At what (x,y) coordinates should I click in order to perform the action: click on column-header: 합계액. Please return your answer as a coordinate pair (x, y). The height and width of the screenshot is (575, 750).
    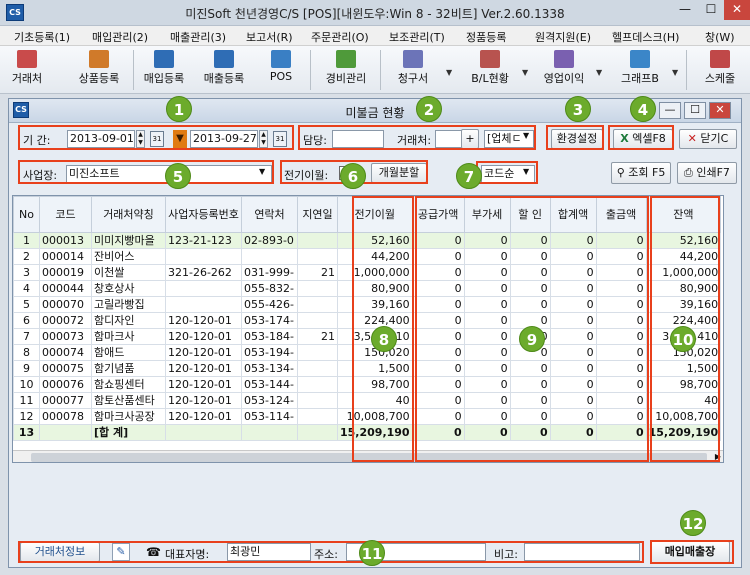
    Looking at the image, I should click on (573, 214).